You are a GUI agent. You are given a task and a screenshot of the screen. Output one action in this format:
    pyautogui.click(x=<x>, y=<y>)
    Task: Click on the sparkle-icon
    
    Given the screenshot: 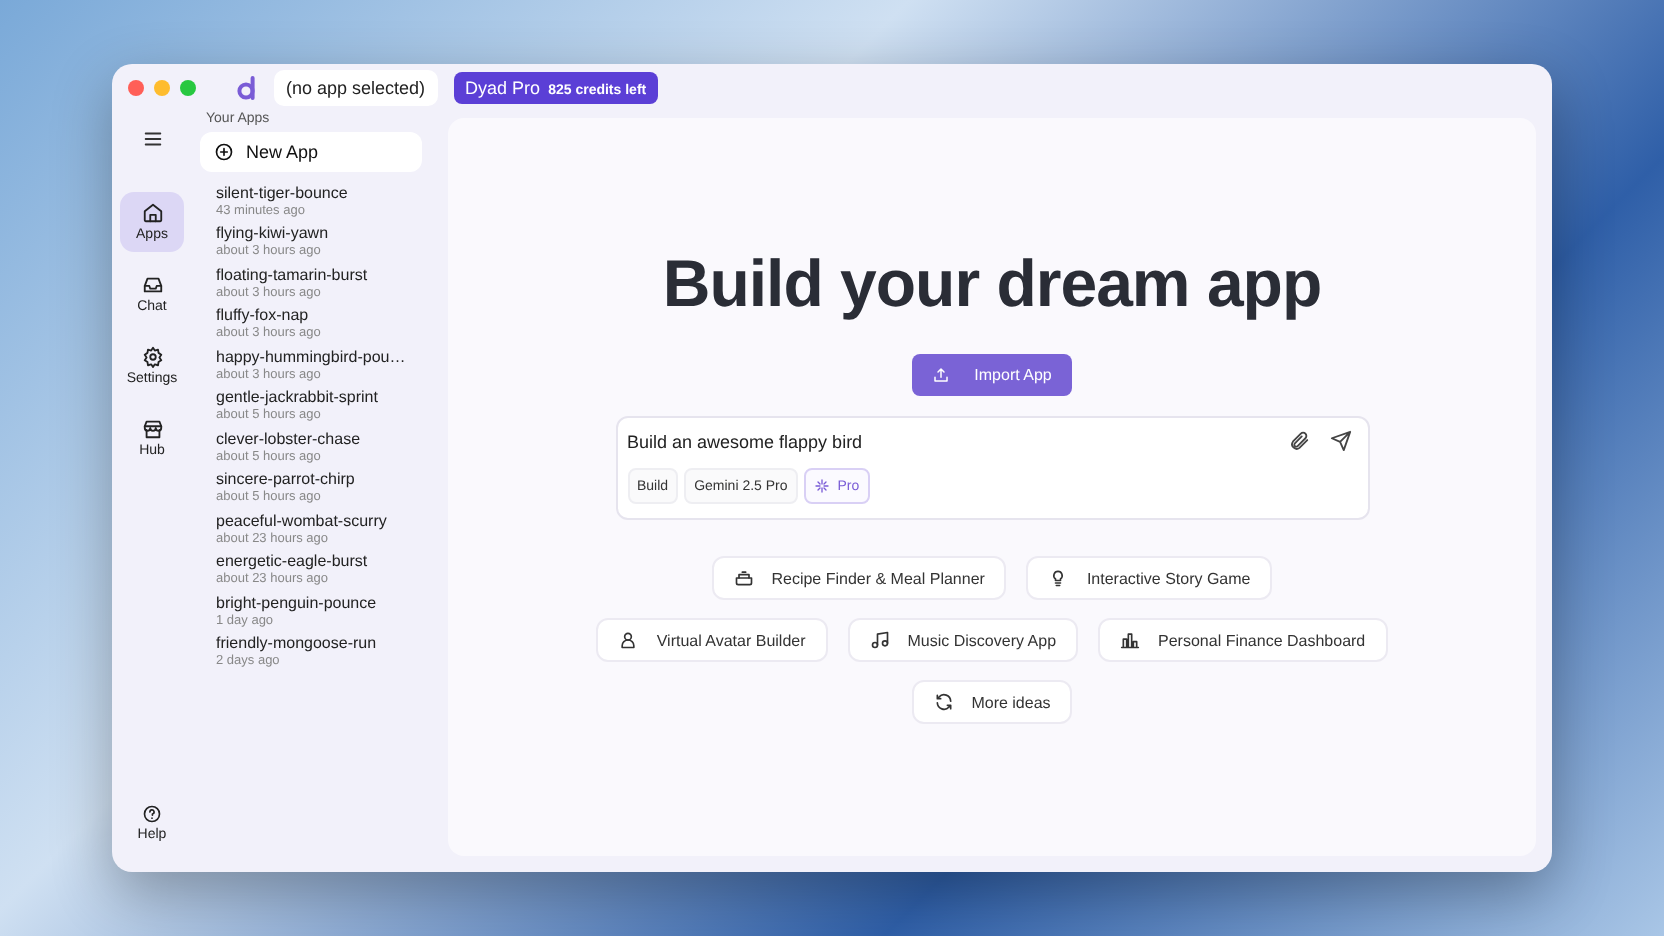 What is the action you would take?
    pyautogui.click(x=821, y=486)
    